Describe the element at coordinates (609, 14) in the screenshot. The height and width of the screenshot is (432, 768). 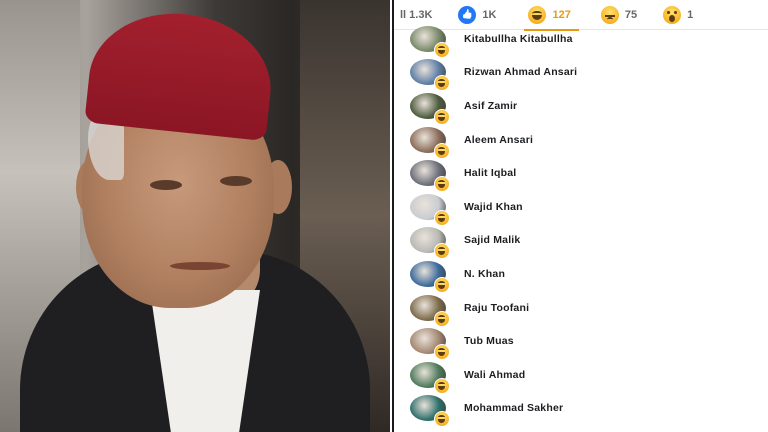
I see `sad-icon` at that location.